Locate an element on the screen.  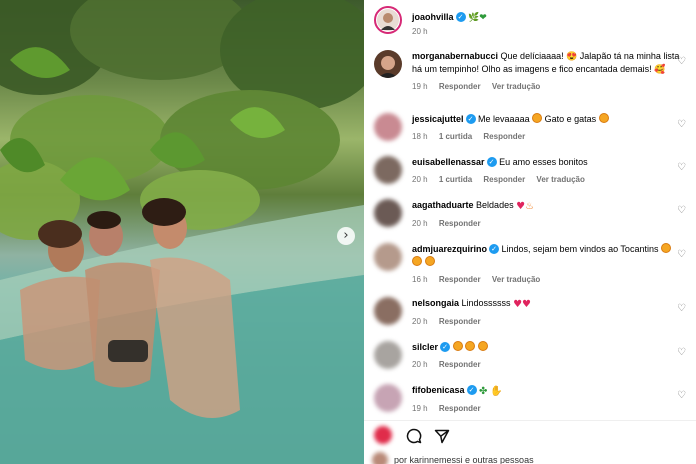
comment-icon is located at coordinates (414, 436).